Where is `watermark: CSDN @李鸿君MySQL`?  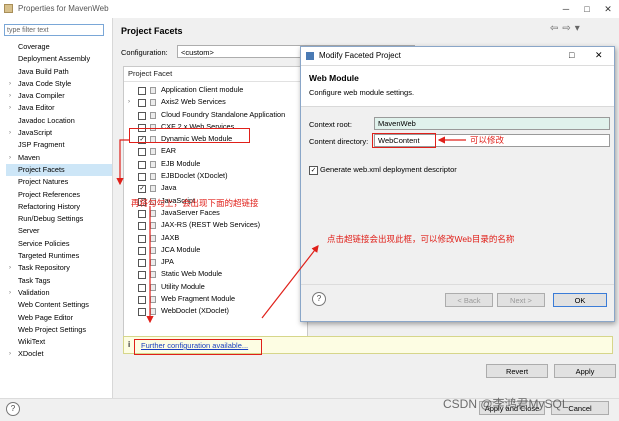 watermark: CSDN @李鸿君MySQL is located at coordinates (506, 404).